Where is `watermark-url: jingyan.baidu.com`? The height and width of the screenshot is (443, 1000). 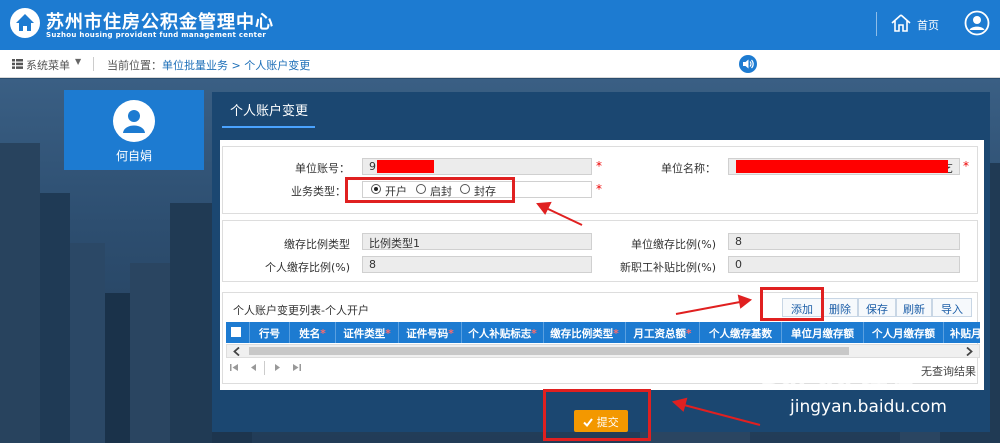
watermark-url: jingyan.baidu.com is located at coordinates (868, 407).